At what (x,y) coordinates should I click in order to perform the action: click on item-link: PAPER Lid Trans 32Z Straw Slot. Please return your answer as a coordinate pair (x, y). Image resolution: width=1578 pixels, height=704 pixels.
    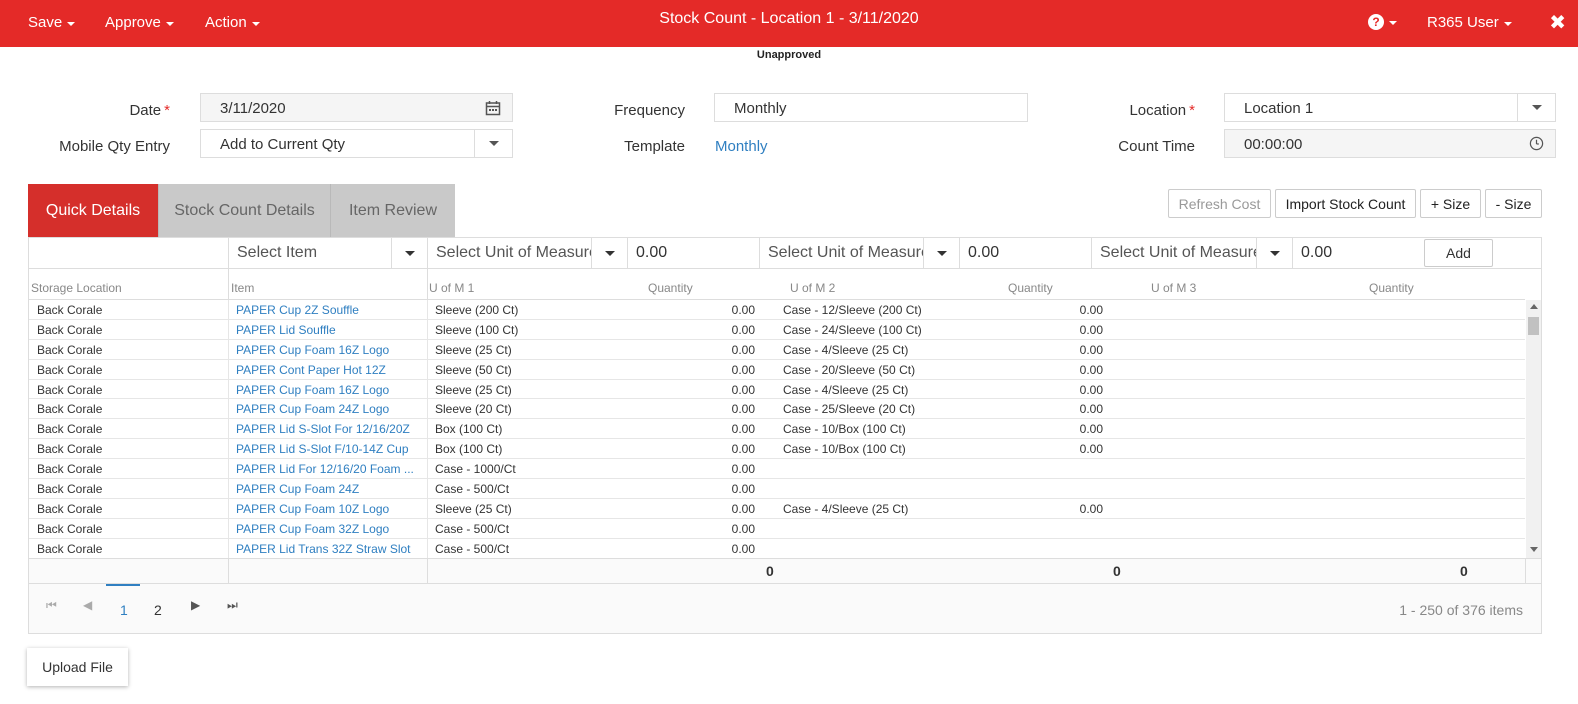
    Looking at the image, I should click on (323, 549).